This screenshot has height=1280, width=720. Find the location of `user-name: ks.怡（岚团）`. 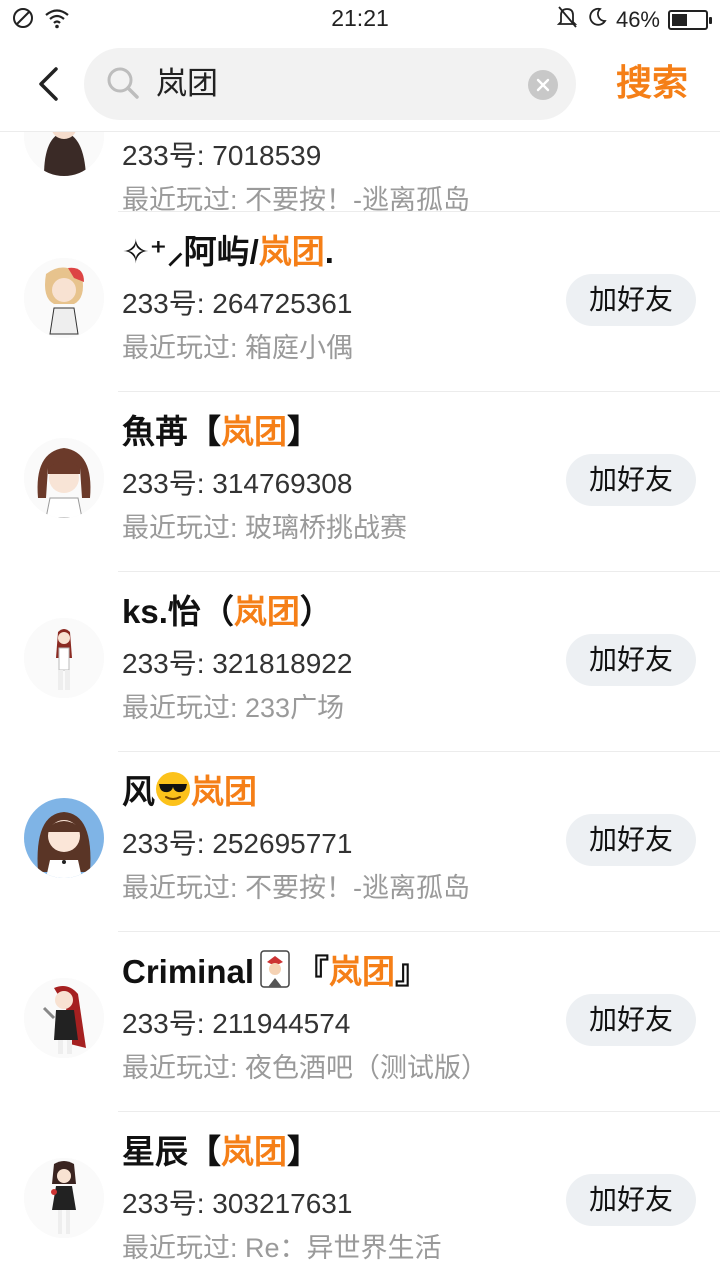

user-name: ks.怡（岚团） is located at coordinates (227, 612).